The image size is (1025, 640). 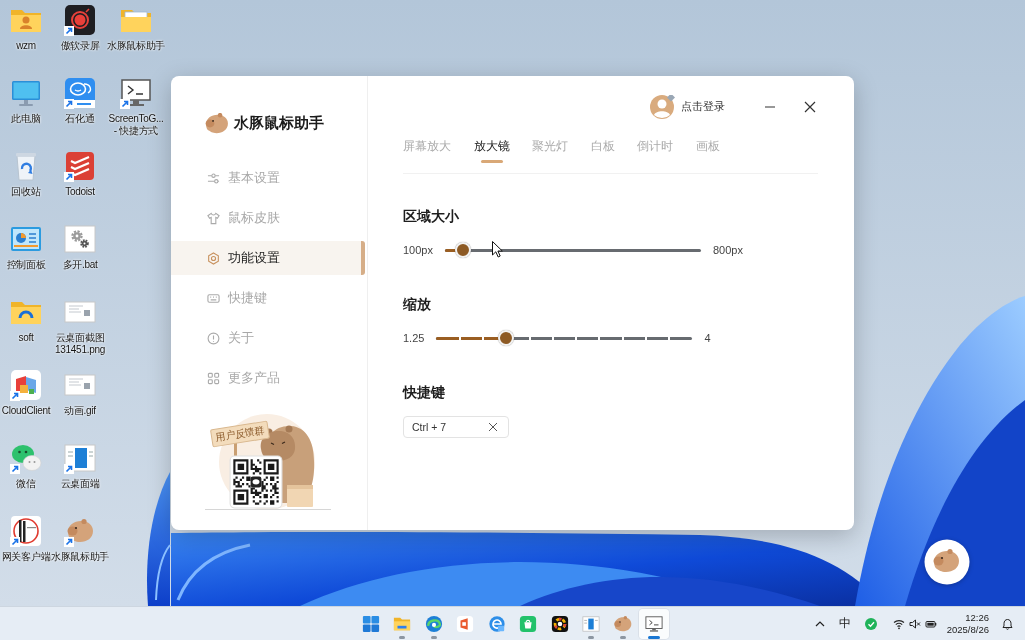 What do you see at coordinates (80, 20) in the screenshot?
I see `record-icon` at bounding box center [80, 20].